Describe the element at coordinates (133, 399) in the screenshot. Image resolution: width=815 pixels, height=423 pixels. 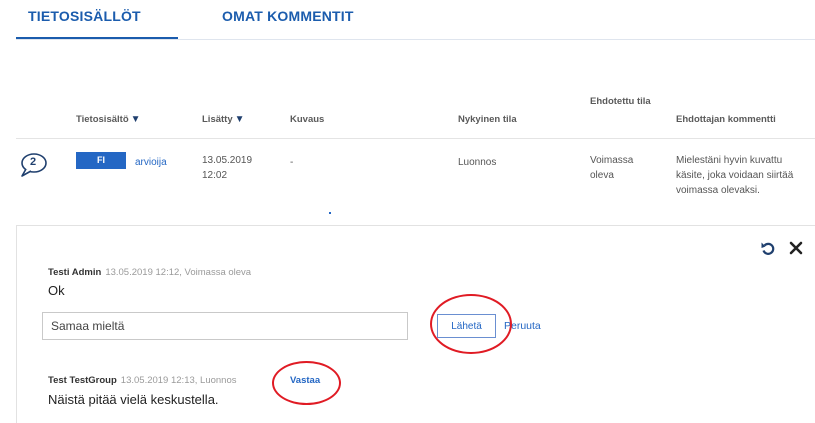
I see `comment-text: Näistä pitää vielä keskustella.` at that location.